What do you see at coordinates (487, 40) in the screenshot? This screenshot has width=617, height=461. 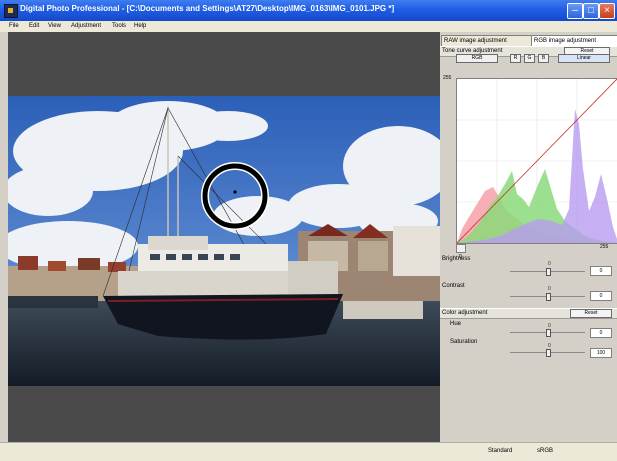 I see `tab-raw-image-adjustment: RAW image adjustment` at bounding box center [487, 40].